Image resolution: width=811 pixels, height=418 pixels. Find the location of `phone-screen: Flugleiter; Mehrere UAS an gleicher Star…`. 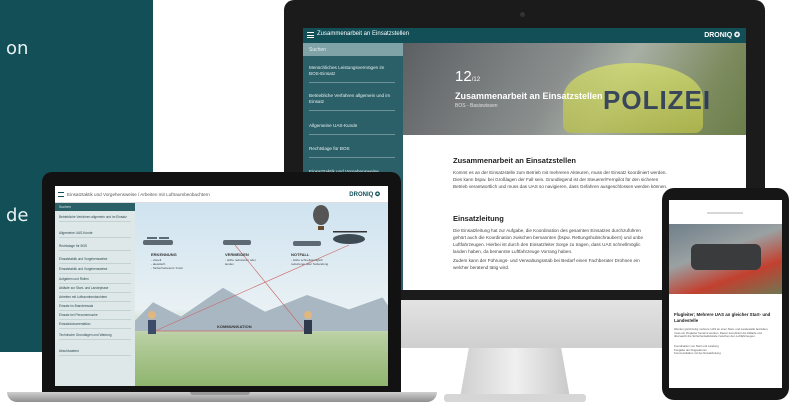

phone-screen: Flugleiter; Mehrere UAS an gleicher Star… is located at coordinates (725, 294).